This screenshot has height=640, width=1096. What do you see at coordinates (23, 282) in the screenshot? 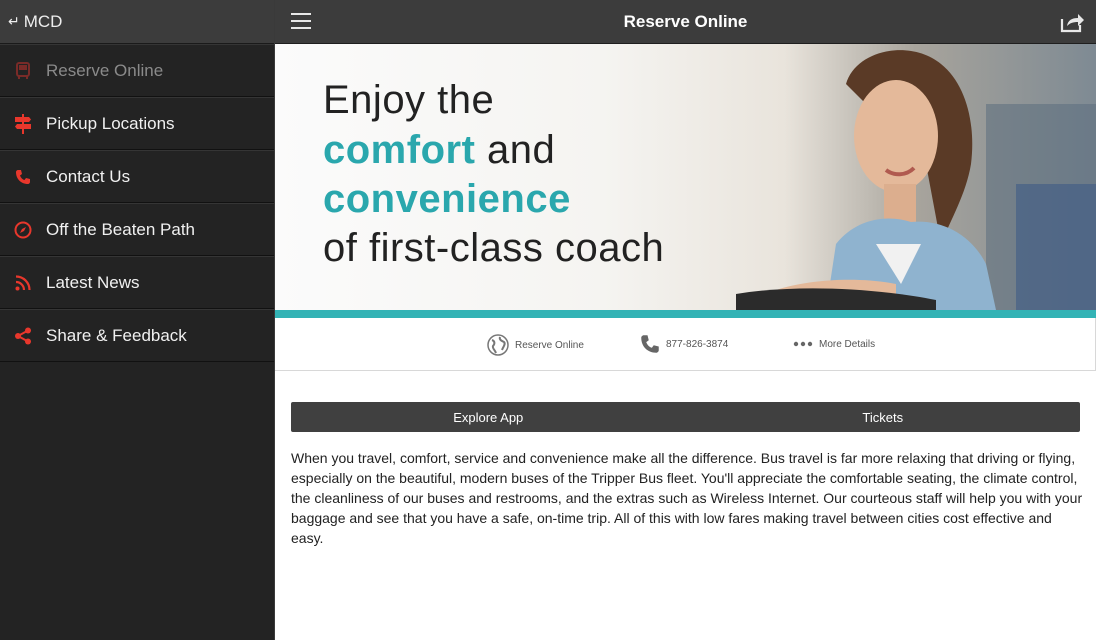
I see `rss-icon` at bounding box center [23, 282].